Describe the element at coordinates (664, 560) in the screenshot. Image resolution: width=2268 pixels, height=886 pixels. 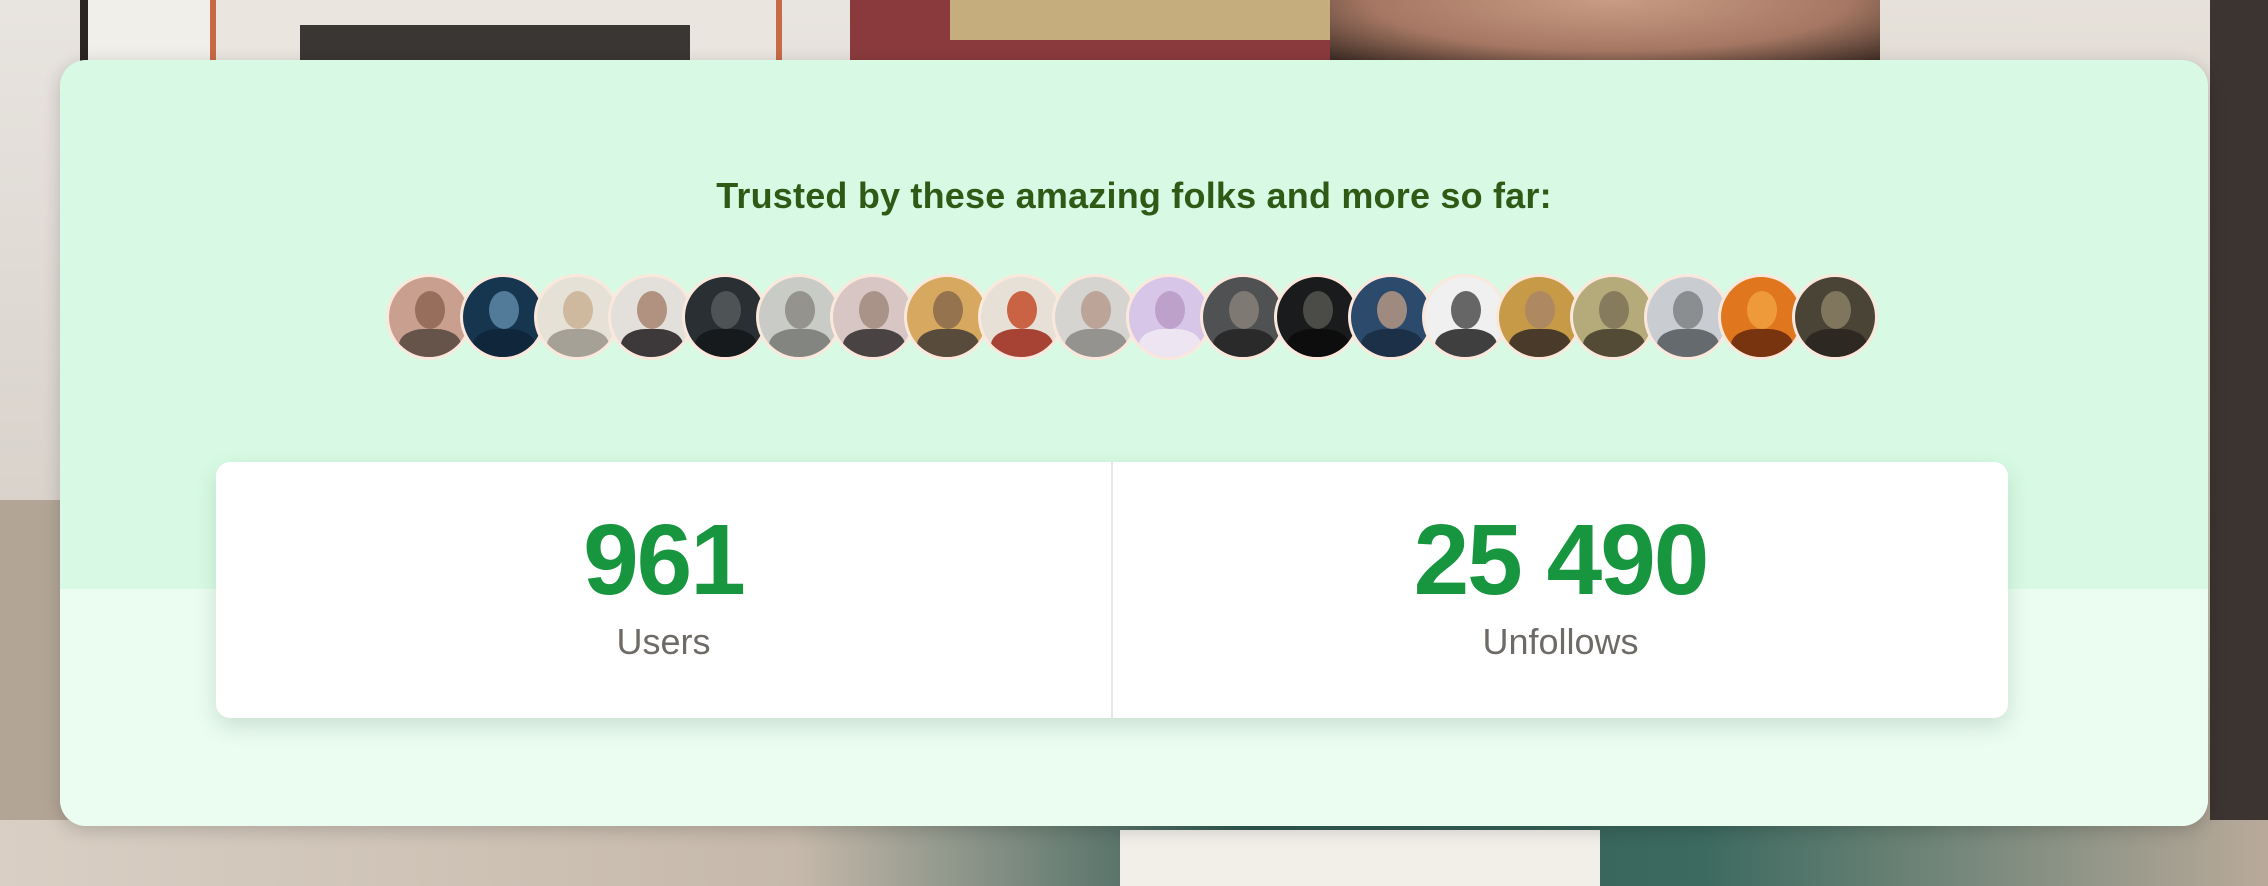
I see `users-count: 961` at that location.